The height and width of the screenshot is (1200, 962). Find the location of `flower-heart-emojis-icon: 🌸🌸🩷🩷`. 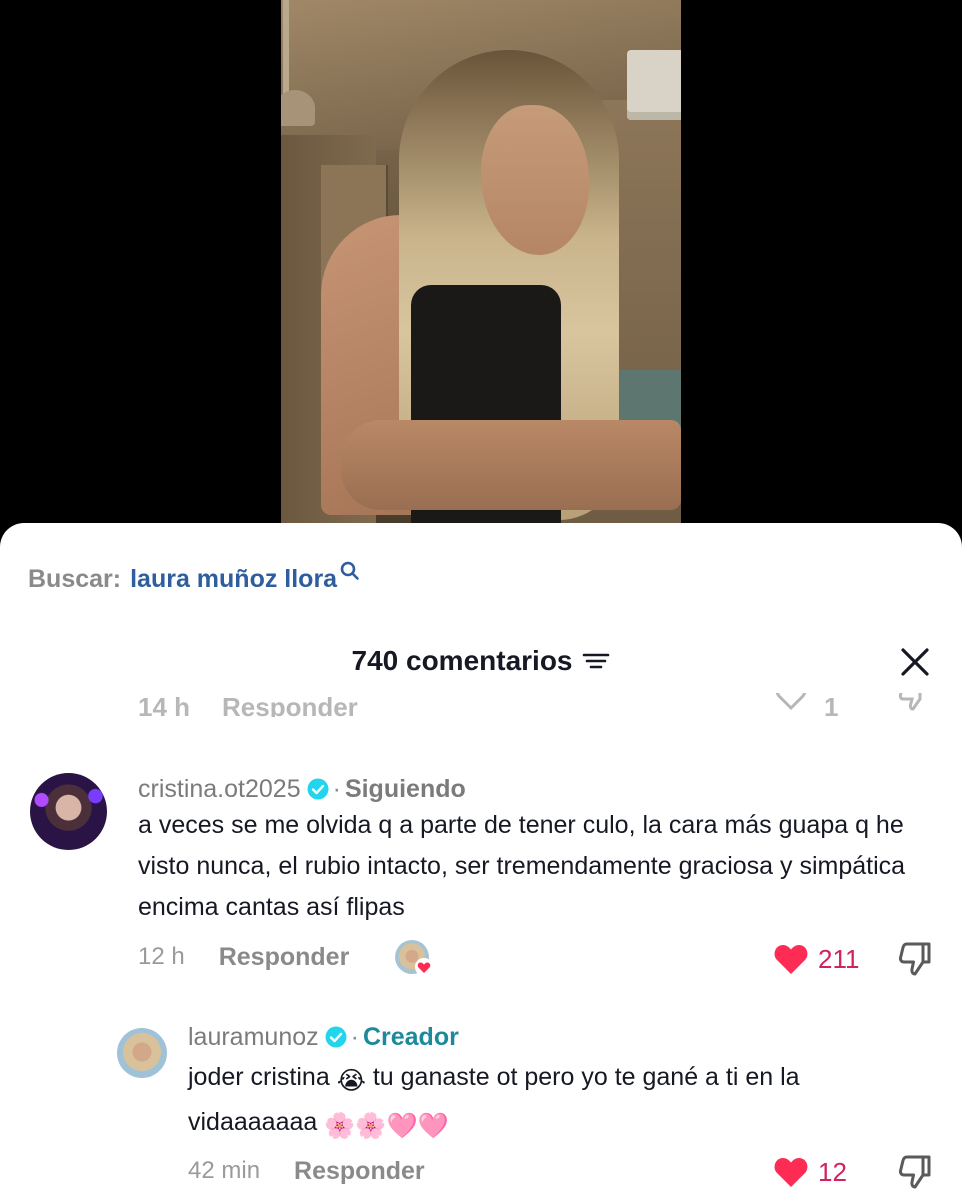

flower-heart-emojis-icon: 🌸🌸🩷🩷 is located at coordinates (386, 1126).